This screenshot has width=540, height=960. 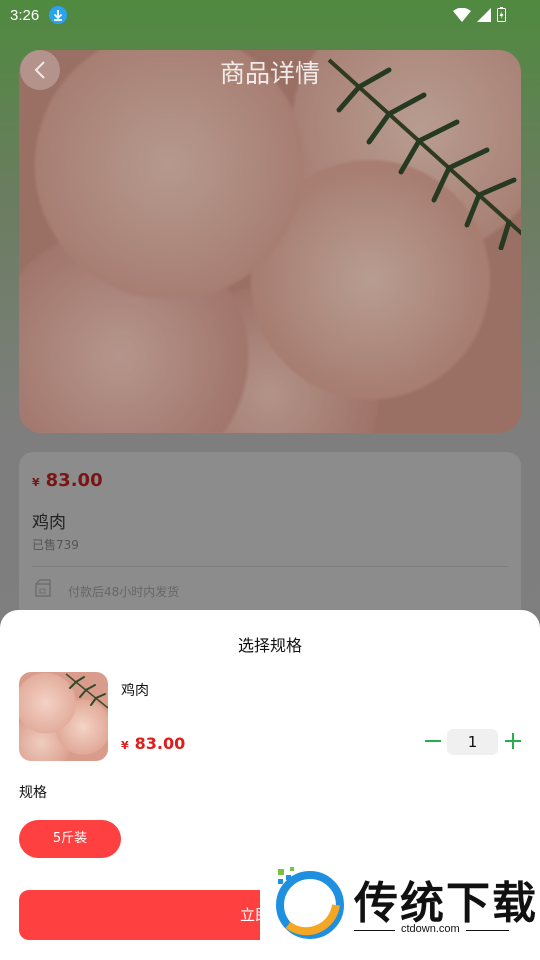 I want to click on plus-icon, so click(x=513, y=741).